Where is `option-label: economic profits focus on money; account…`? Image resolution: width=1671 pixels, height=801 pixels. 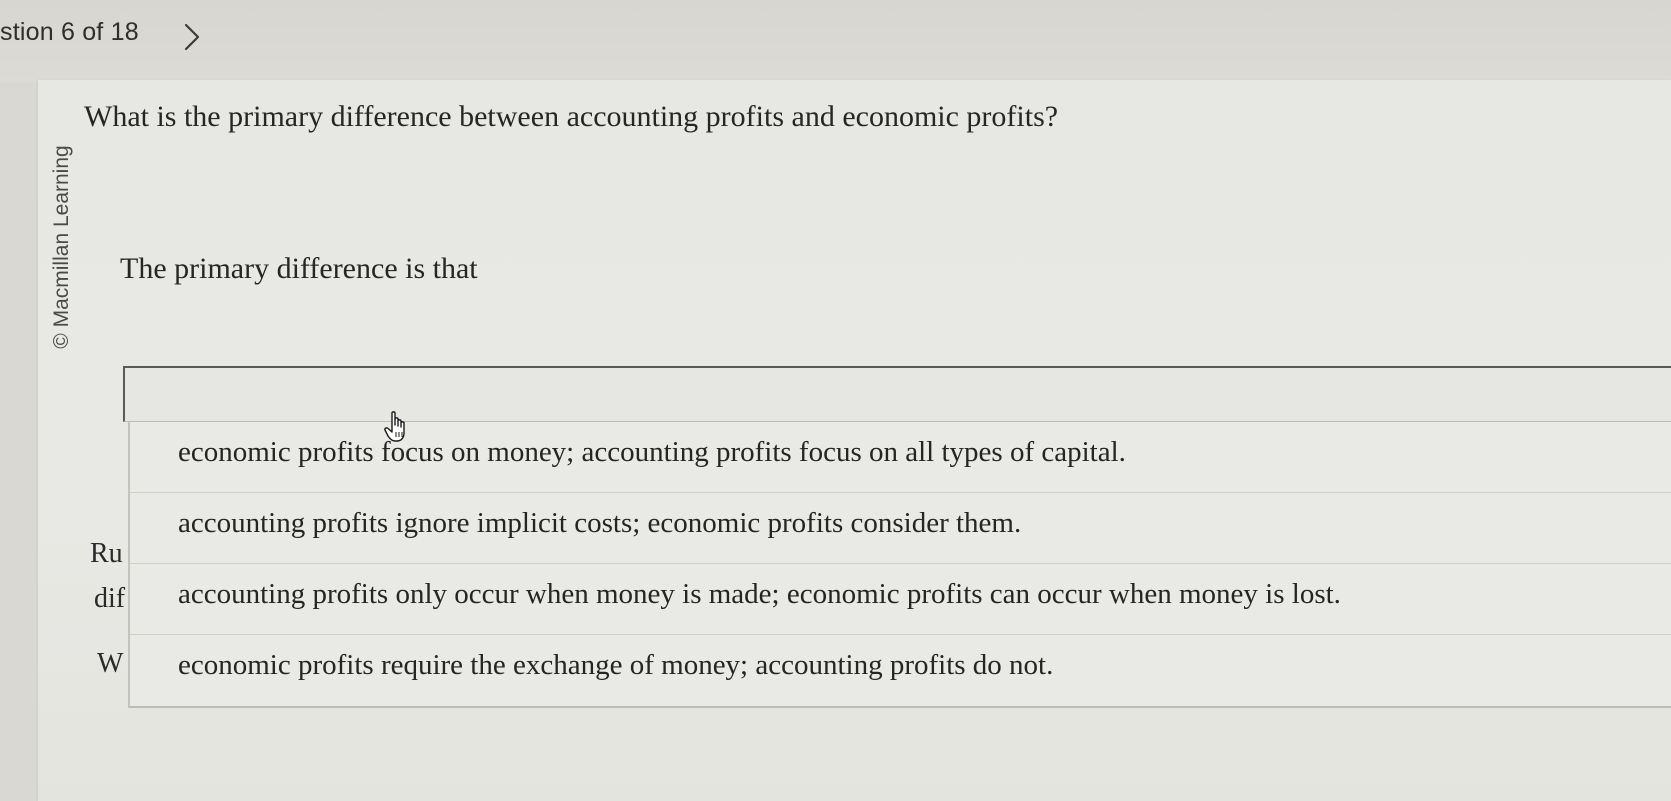 option-label: economic profits focus on money; account… is located at coordinates (652, 452).